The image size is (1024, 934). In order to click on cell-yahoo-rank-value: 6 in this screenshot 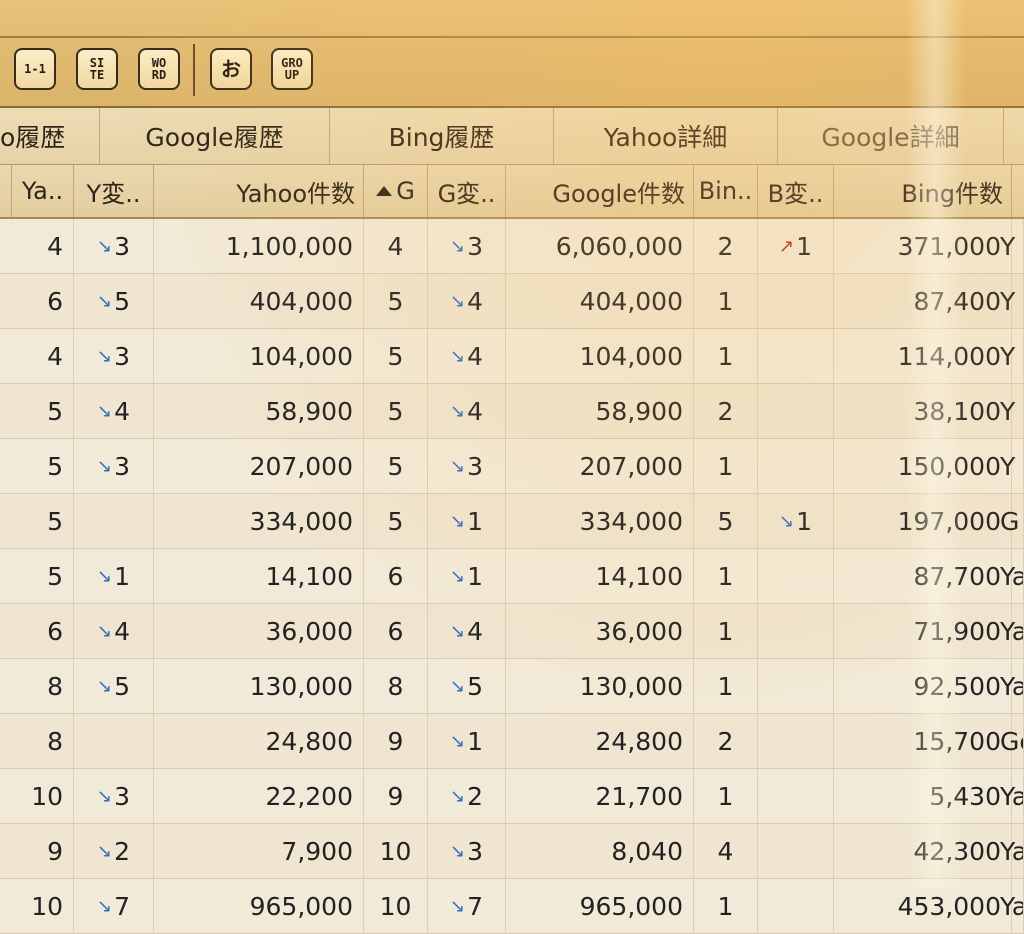, I will do `click(55, 301)`.